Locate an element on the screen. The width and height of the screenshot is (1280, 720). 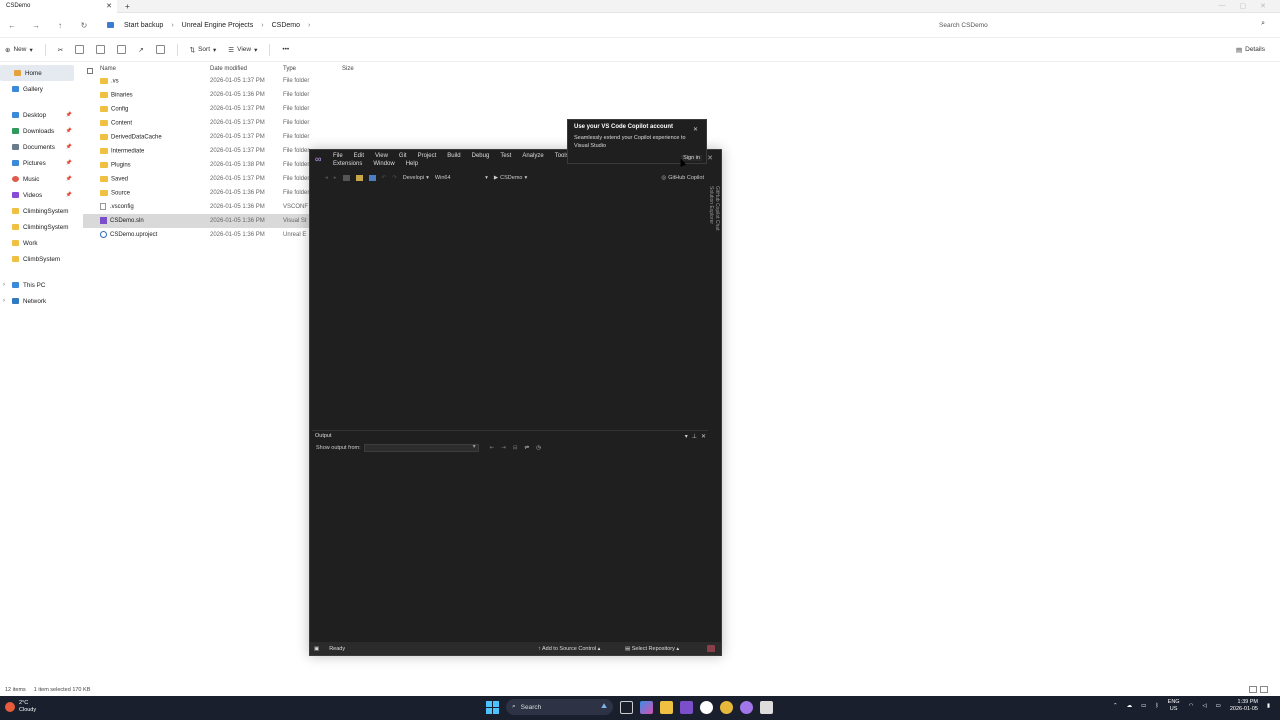
sidebar-item-work: Work is located at coordinates (38, 243).